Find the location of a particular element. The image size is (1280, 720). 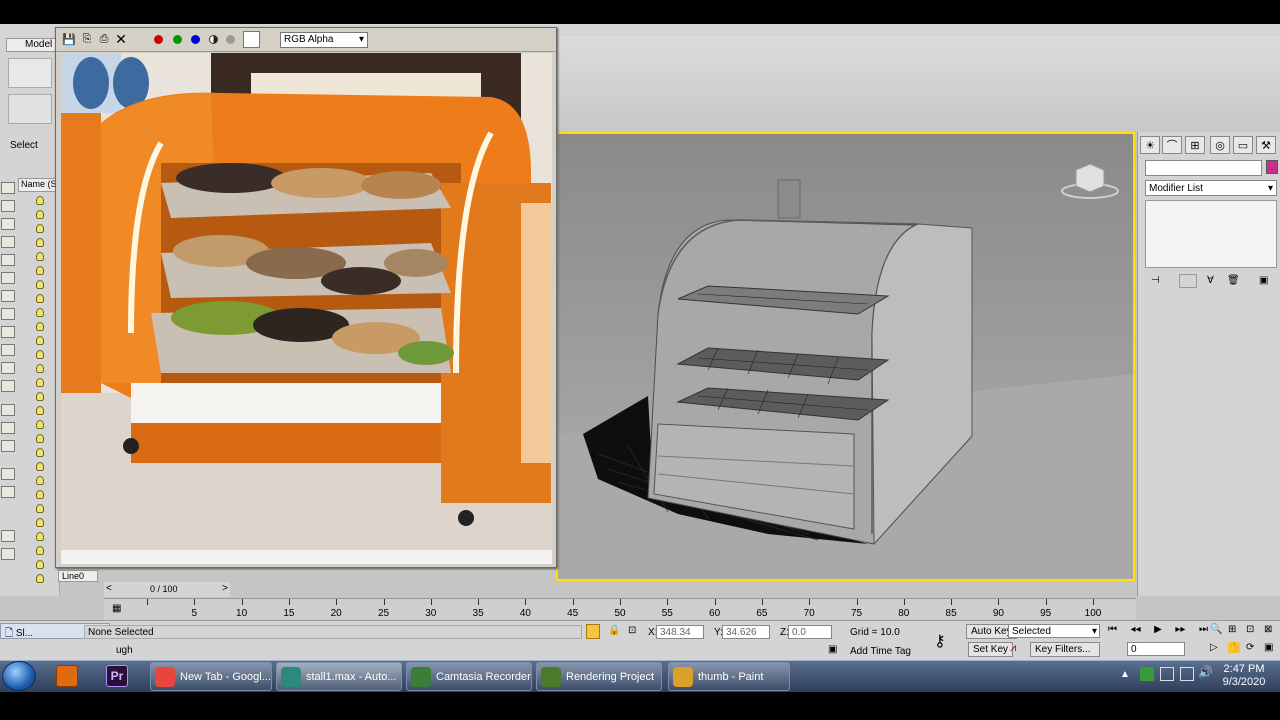

y-coordinate-field: 34.626 is located at coordinates (746, 632).